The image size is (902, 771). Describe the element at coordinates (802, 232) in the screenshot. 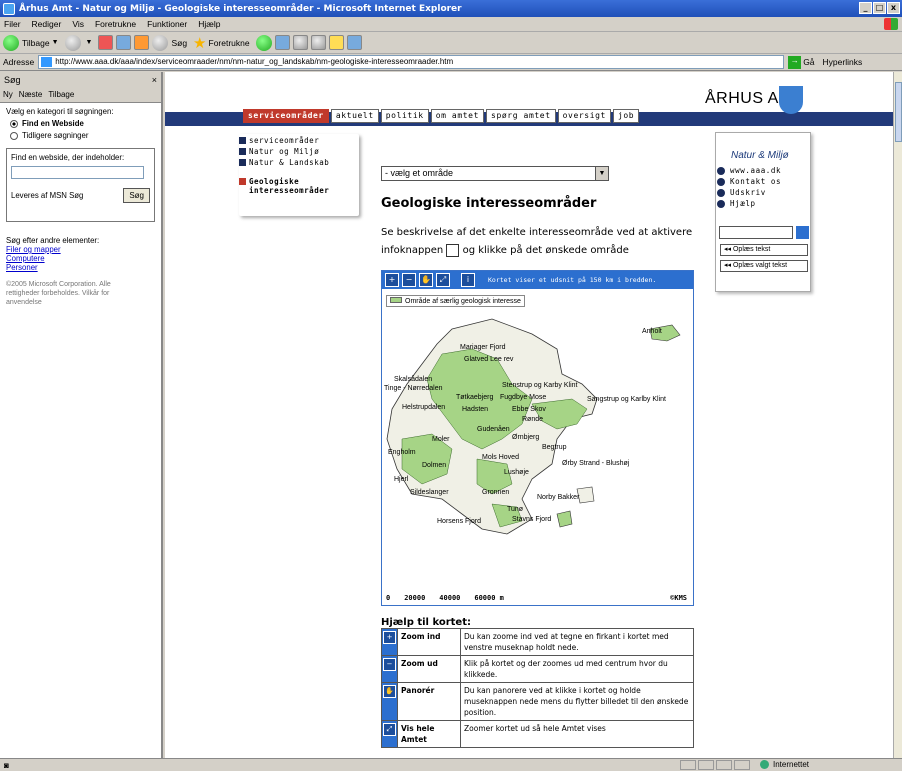

I see `site-search-go-icon` at that location.